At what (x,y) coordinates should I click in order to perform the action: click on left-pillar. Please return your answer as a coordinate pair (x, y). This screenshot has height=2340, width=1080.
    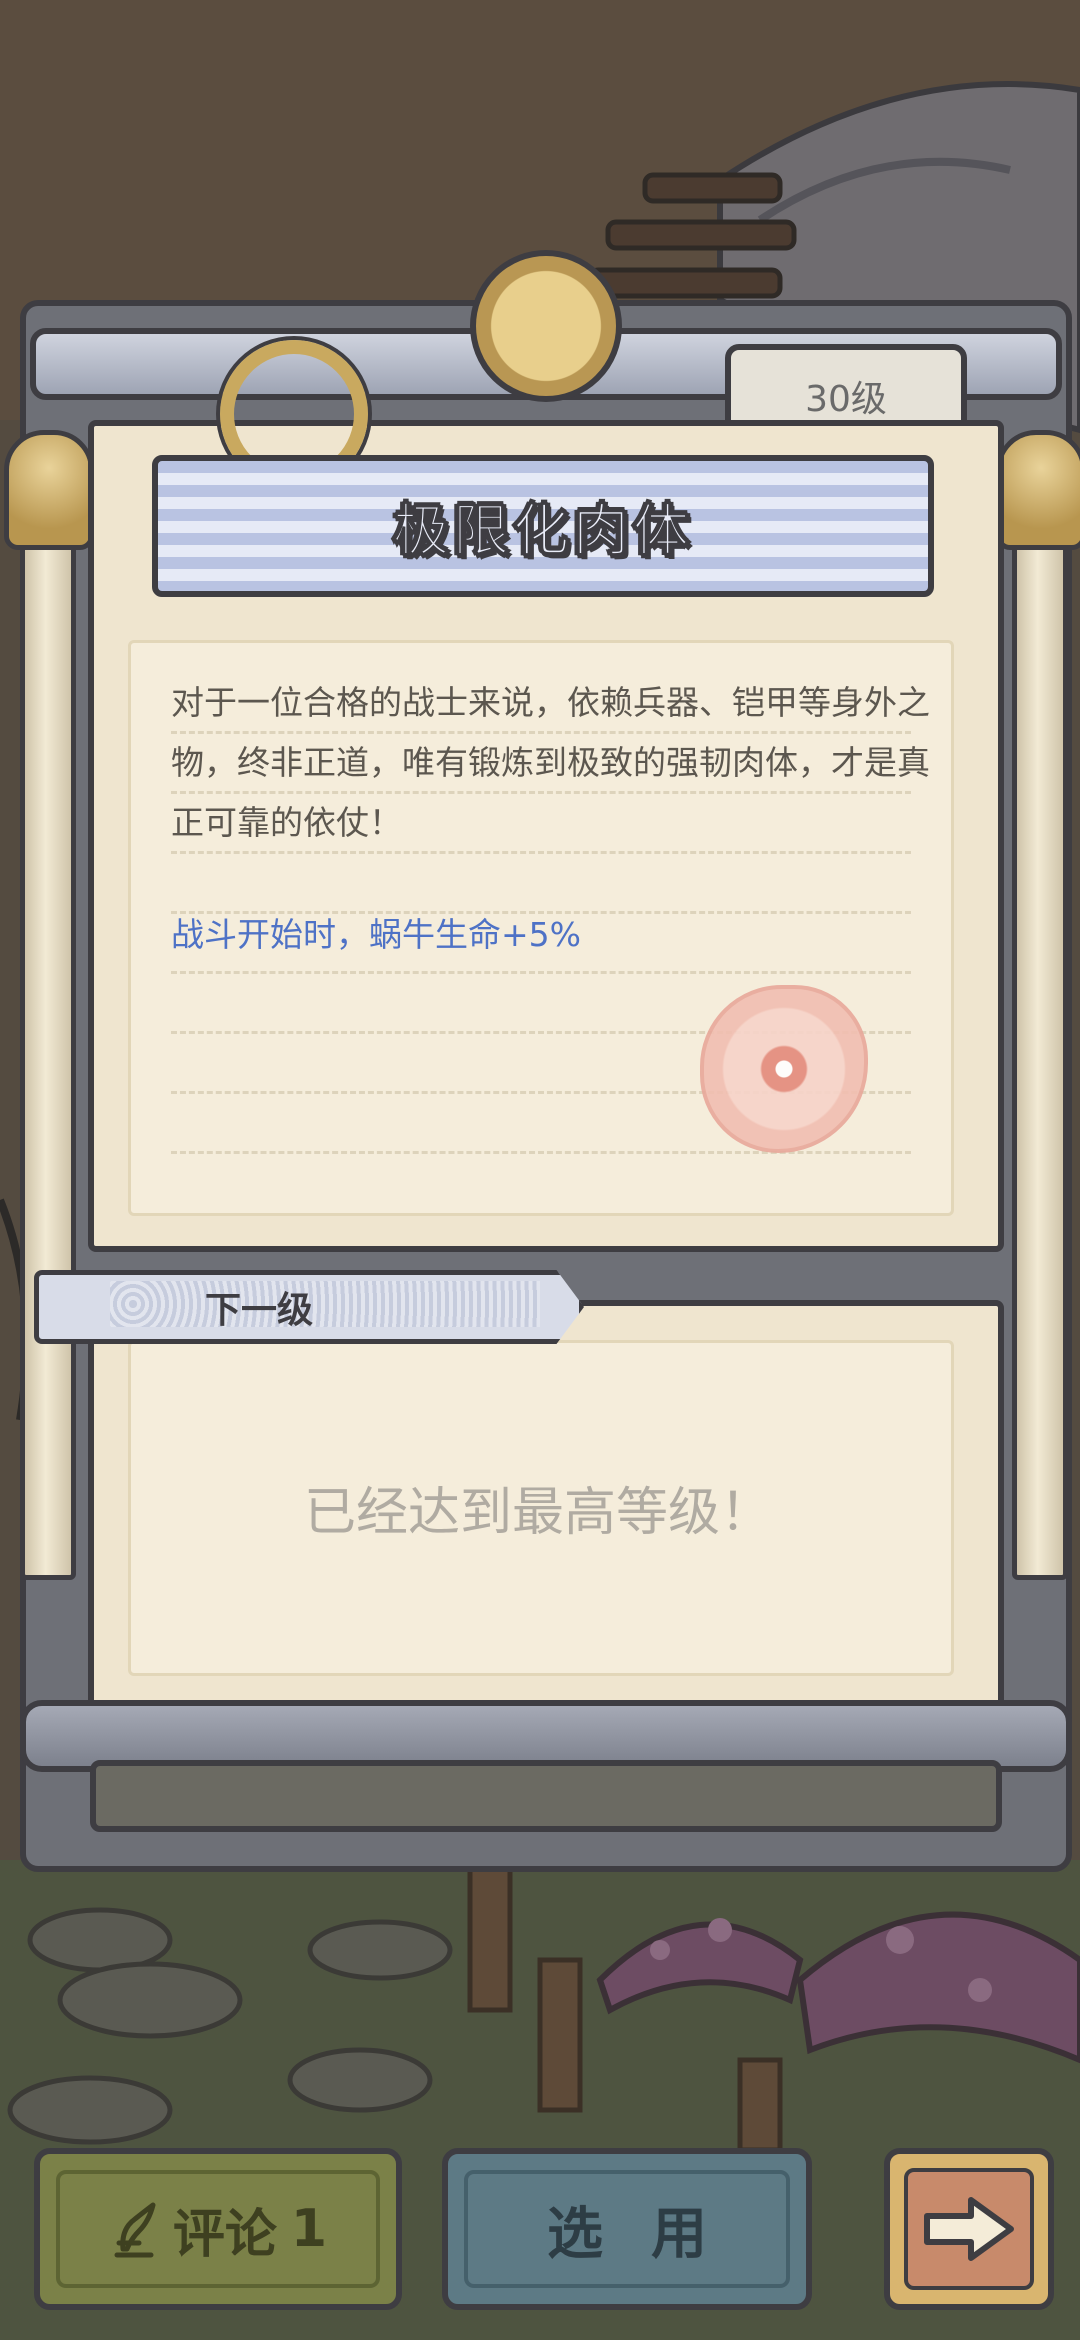
    Looking at the image, I should click on (48, 1025).